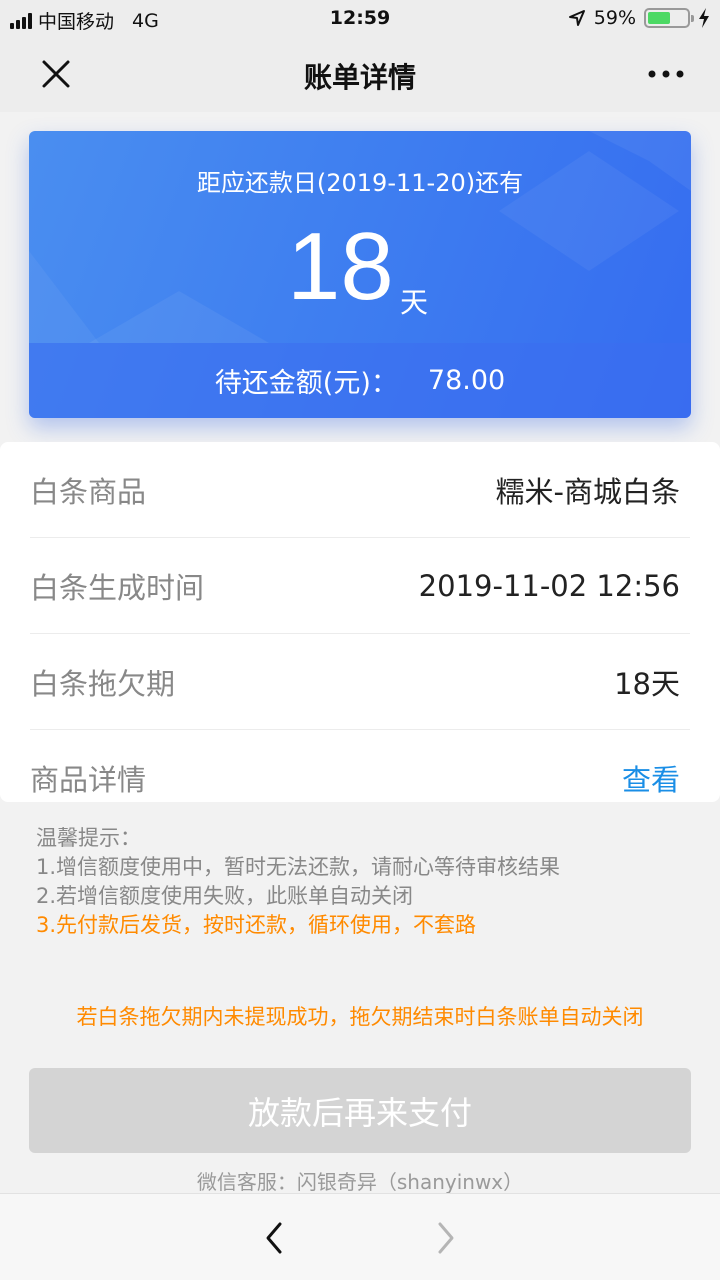 This screenshot has height=1280, width=720. What do you see at coordinates (360, 1182) in the screenshot?
I see `customer-service-text: 微信客服：闪银奇异（shanyinwx）` at bounding box center [360, 1182].